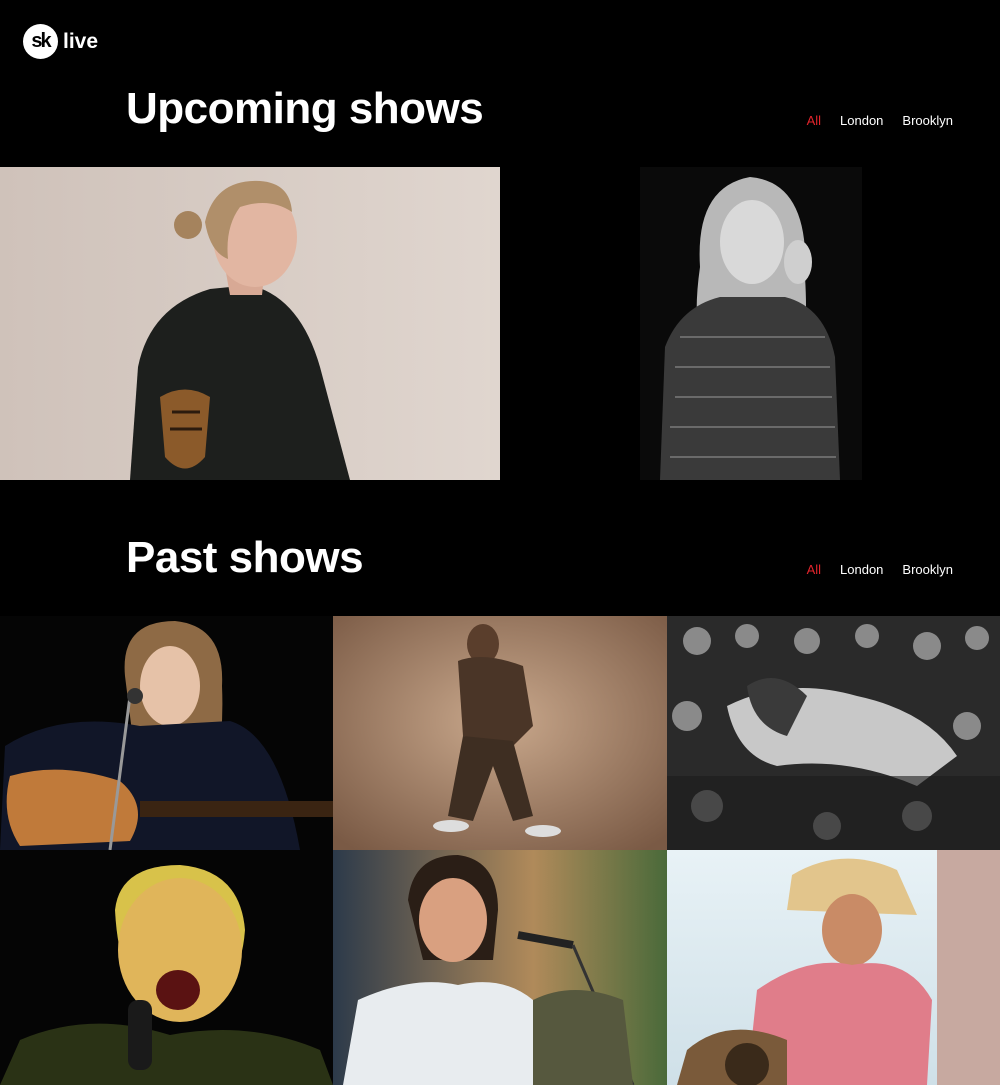 The image size is (1000, 1085). I want to click on upcoming-filter-all: All, so click(814, 120).